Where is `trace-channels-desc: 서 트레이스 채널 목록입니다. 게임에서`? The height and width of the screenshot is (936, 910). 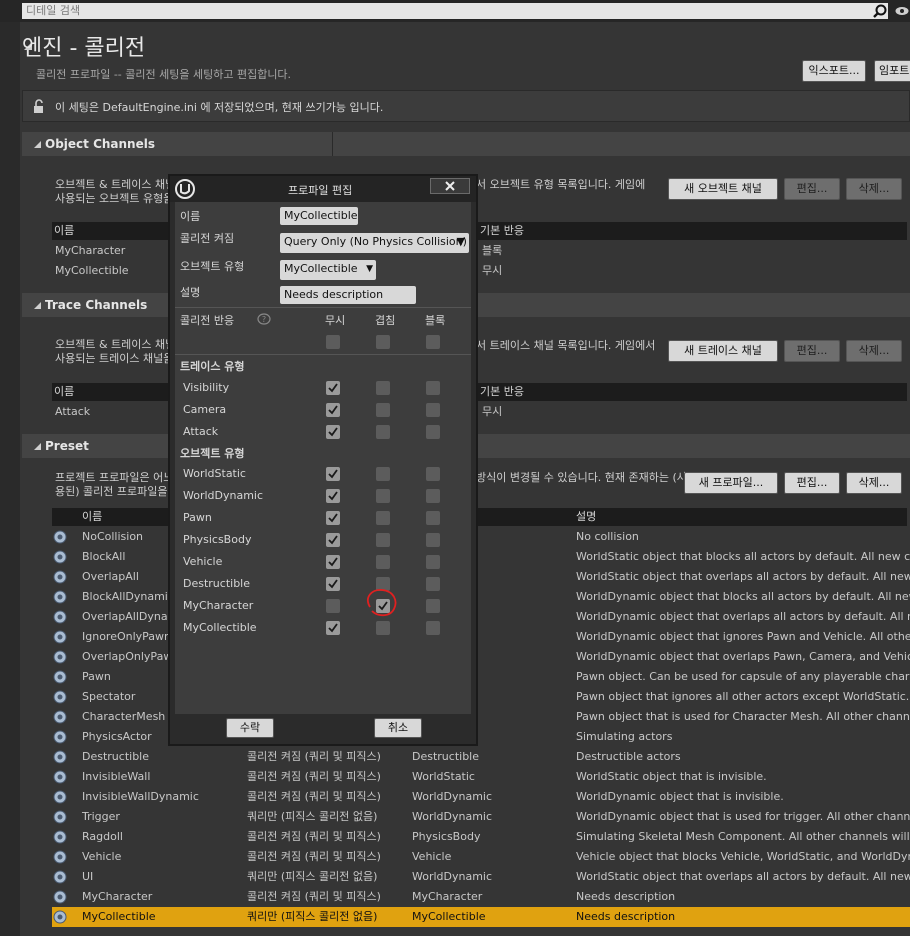
trace-channels-desc: 서 트레이스 채널 목록입니다. 게임에서 is located at coordinates (566, 345).